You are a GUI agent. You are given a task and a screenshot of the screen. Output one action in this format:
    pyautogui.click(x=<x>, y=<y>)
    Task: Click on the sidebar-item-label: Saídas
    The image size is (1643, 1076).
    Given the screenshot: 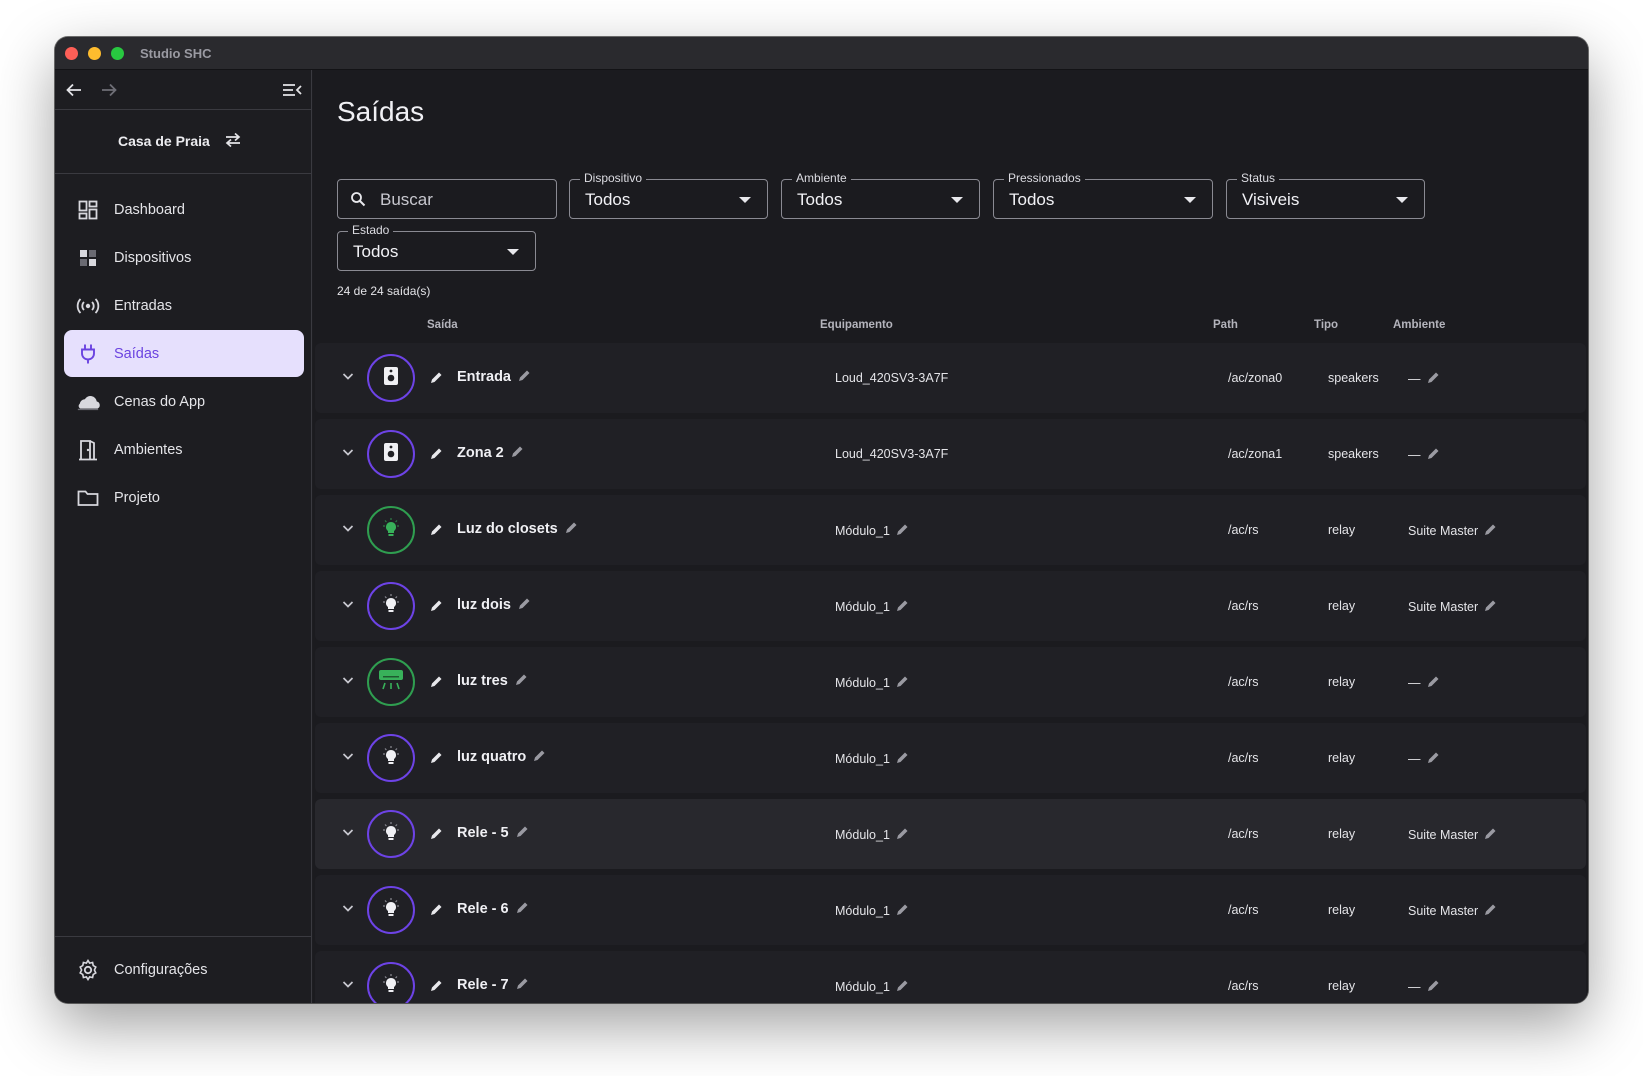 What is the action you would take?
    pyautogui.click(x=137, y=353)
    